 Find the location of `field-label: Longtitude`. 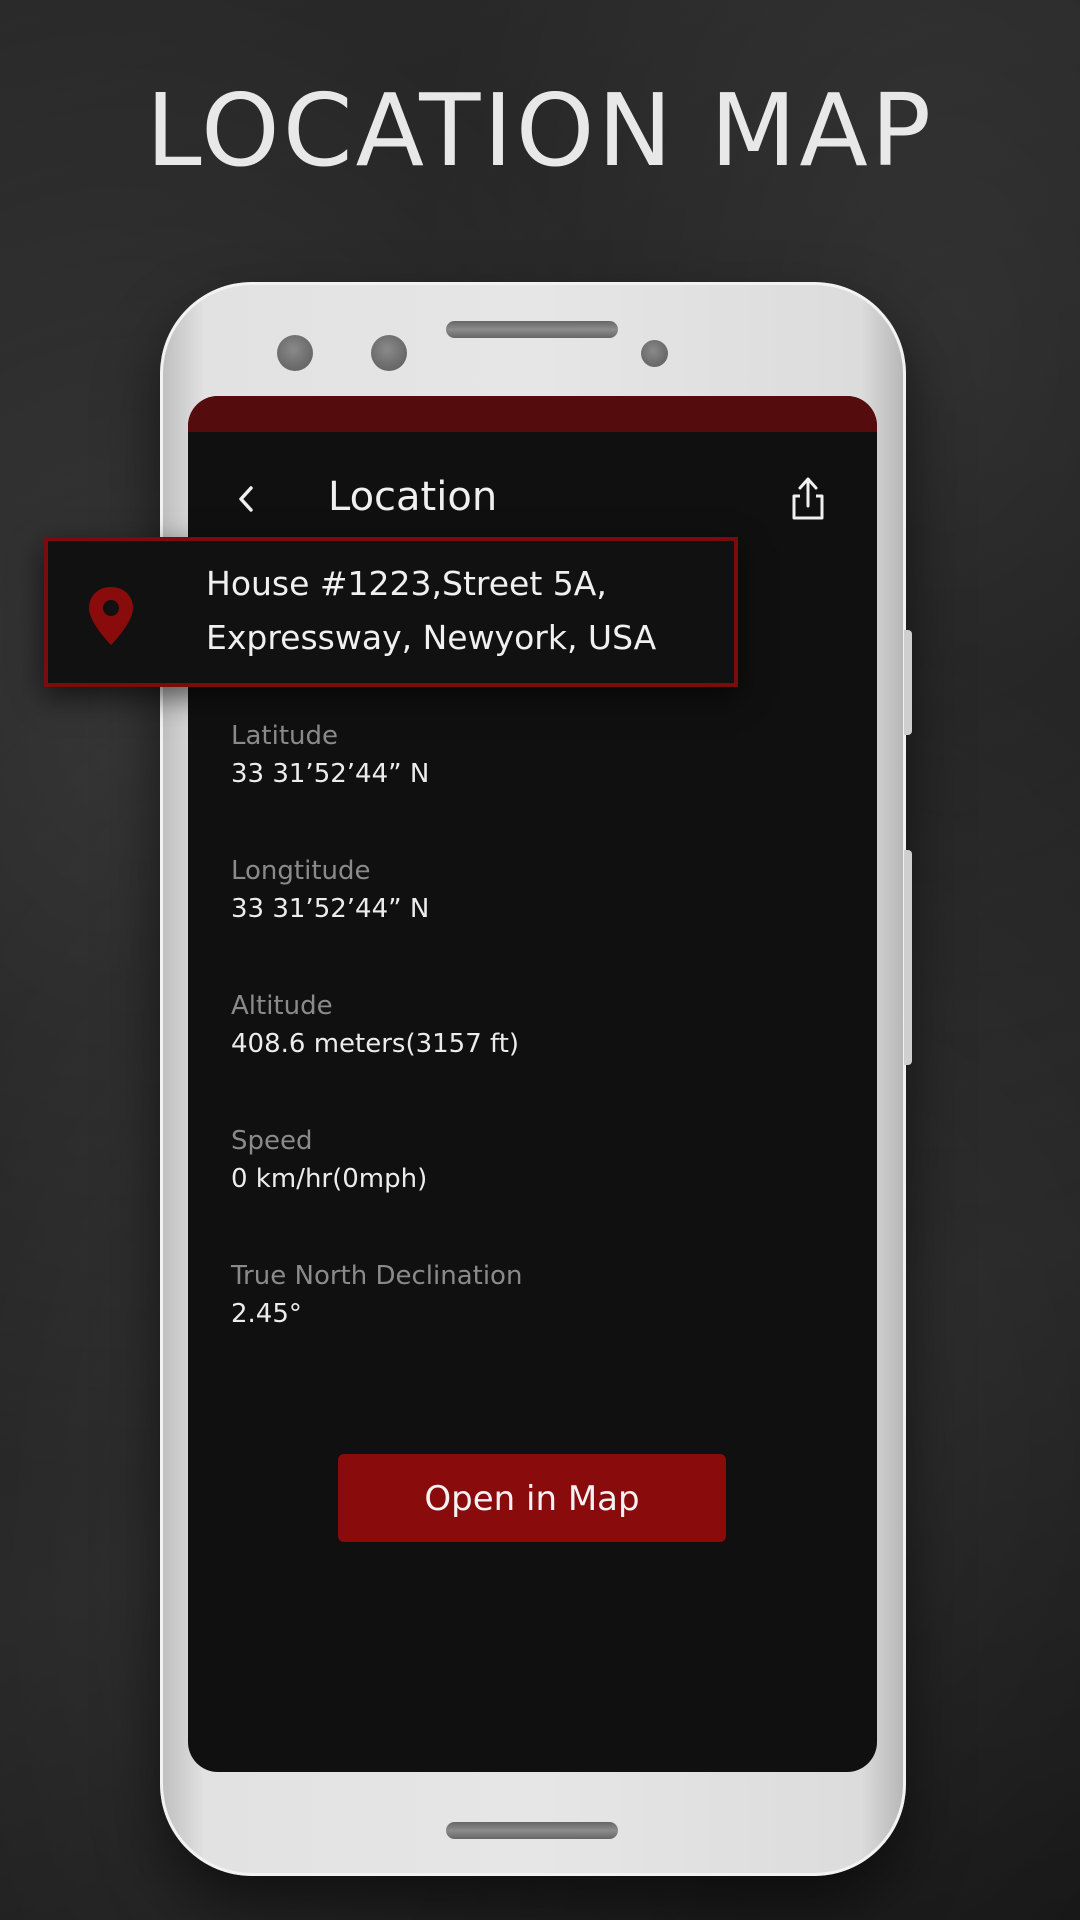

field-label: Longtitude is located at coordinates (301, 871).